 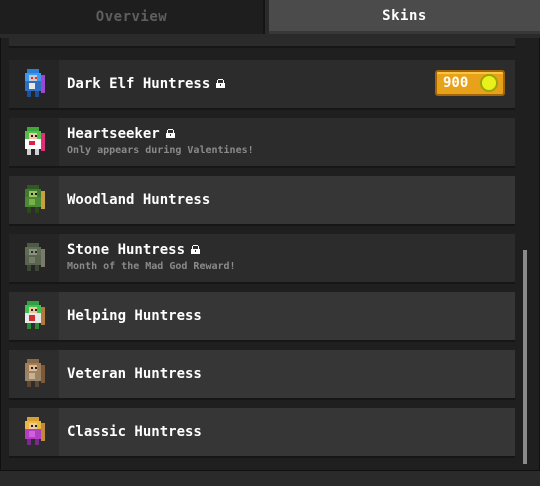 I want to click on skin-name: Helping Huntress, so click(x=134, y=316).